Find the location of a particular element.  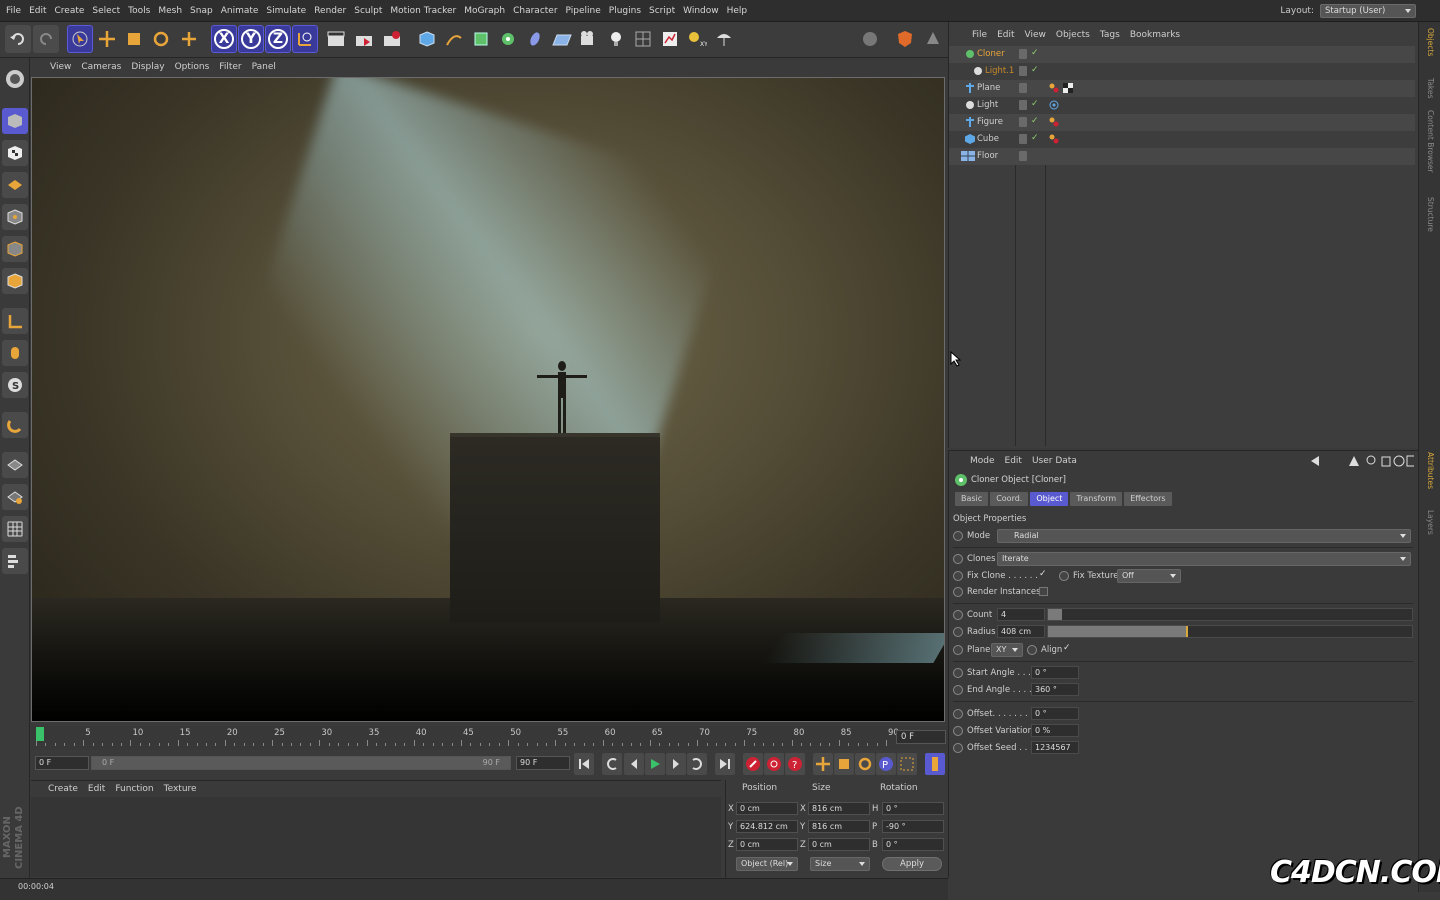

viewport-menu-display: Display is located at coordinates (147, 67).